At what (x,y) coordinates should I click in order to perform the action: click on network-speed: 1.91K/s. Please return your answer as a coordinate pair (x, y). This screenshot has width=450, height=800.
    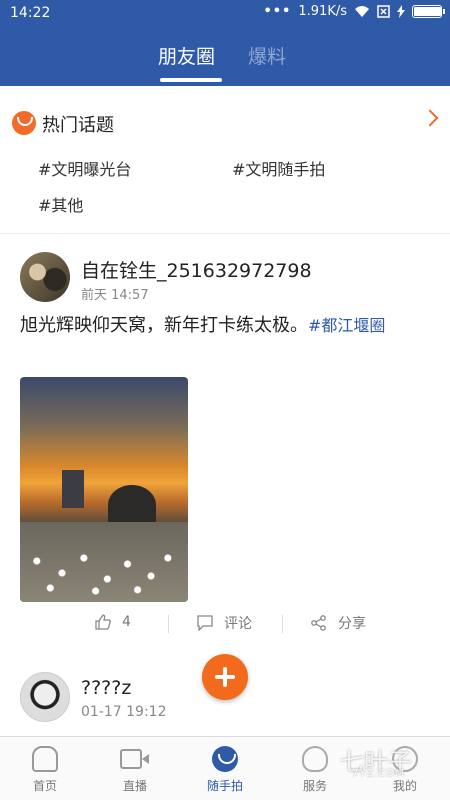
    Looking at the image, I should click on (322, 11).